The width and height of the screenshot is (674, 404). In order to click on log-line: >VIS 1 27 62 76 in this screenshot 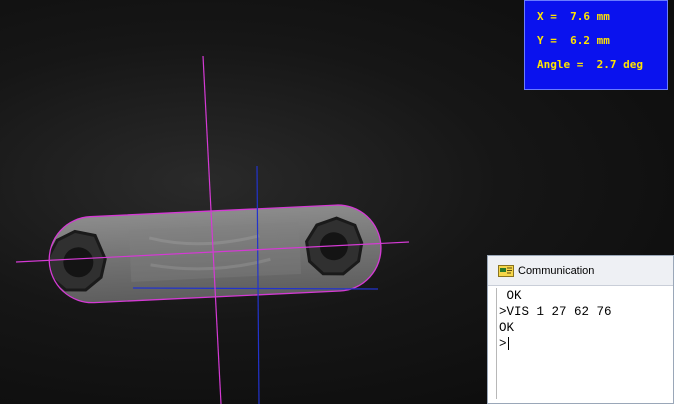, I will do `click(555, 312)`.